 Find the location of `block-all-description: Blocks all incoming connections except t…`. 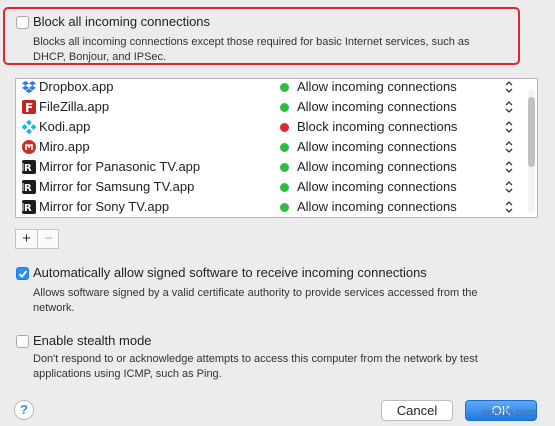

block-all-description: Blocks all incoming connections except t… is located at coordinates (251, 50).